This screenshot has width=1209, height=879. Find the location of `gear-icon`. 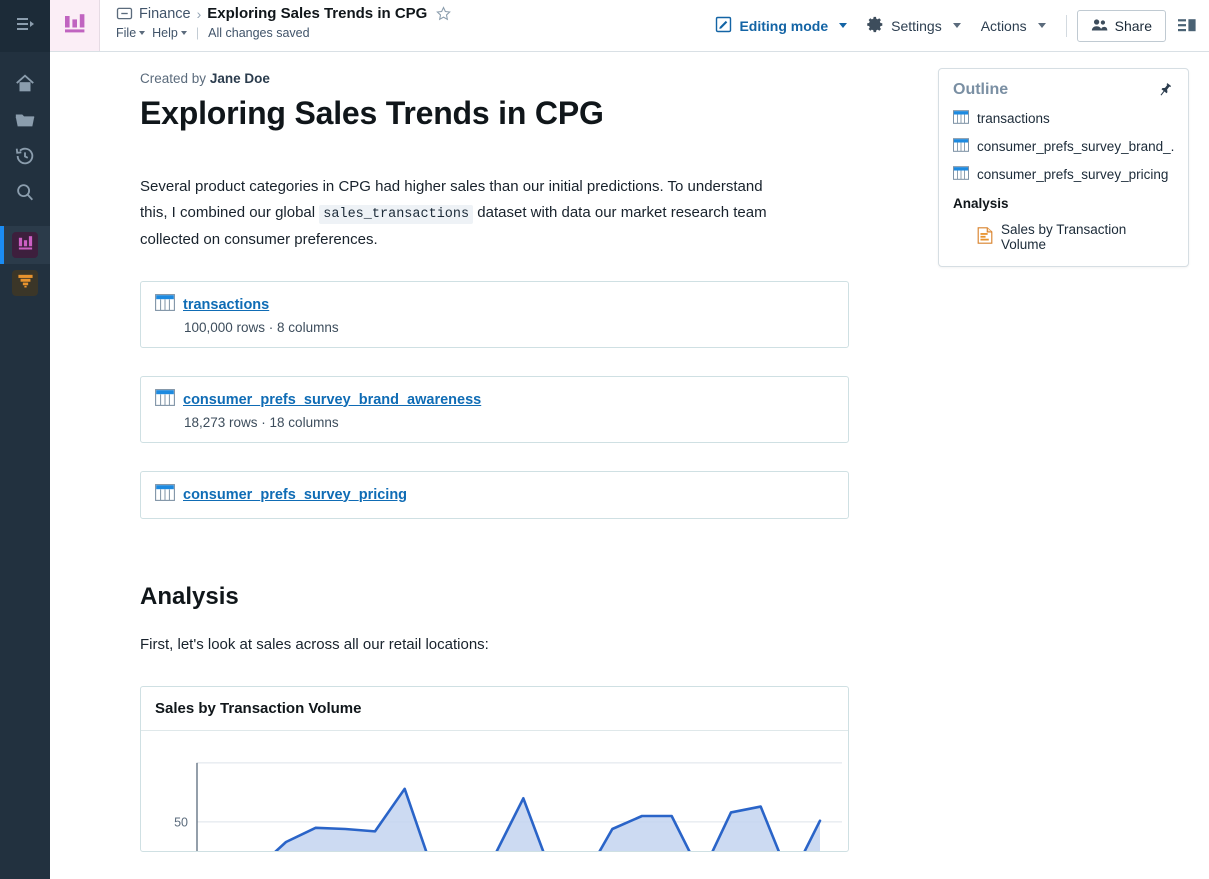

gear-icon is located at coordinates (875, 26).